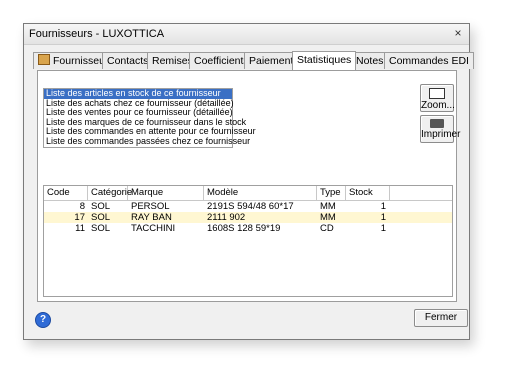 This screenshot has width=520, height=385. I want to click on table-header: Code Catégorie Marque Modèle Type Stock, so click(248, 193).